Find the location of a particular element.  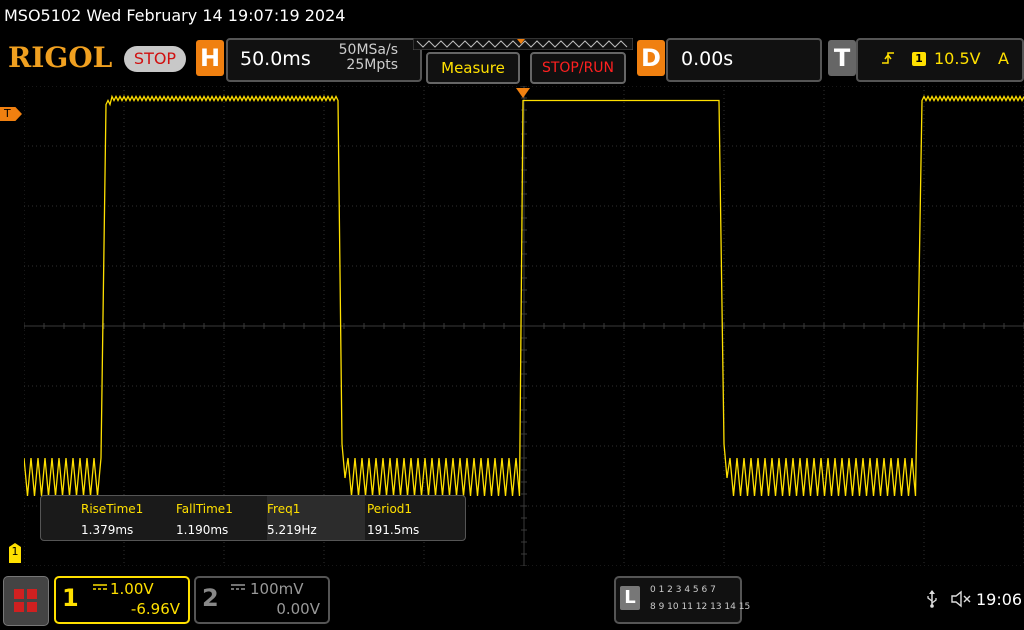

waveform-position-indicator is located at coordinates (523, 44).